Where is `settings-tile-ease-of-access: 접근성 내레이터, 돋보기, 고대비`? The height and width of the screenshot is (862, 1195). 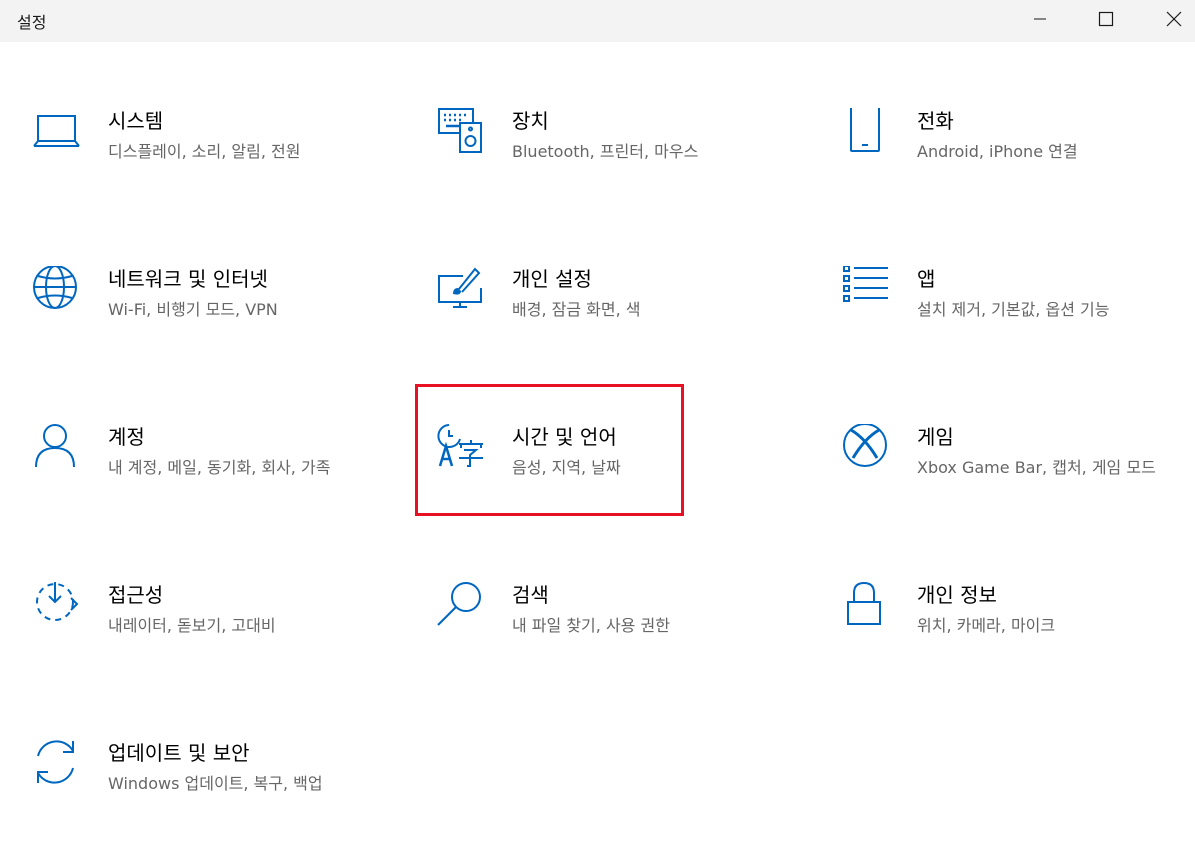 settings-tile-ease-of-access: 접근성 내레이터, 돋보기, 고대비 is located at coordinates (203, 632).